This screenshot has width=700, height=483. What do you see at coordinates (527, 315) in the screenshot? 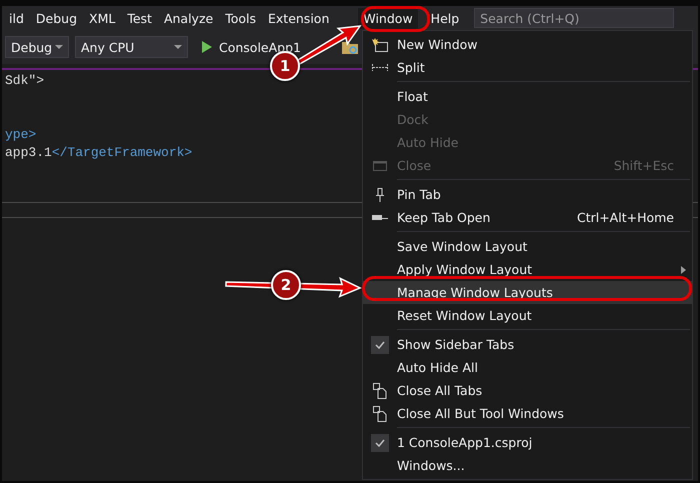
I see `menu-item: Reset Window Layout` at bounding box center [527, 315].